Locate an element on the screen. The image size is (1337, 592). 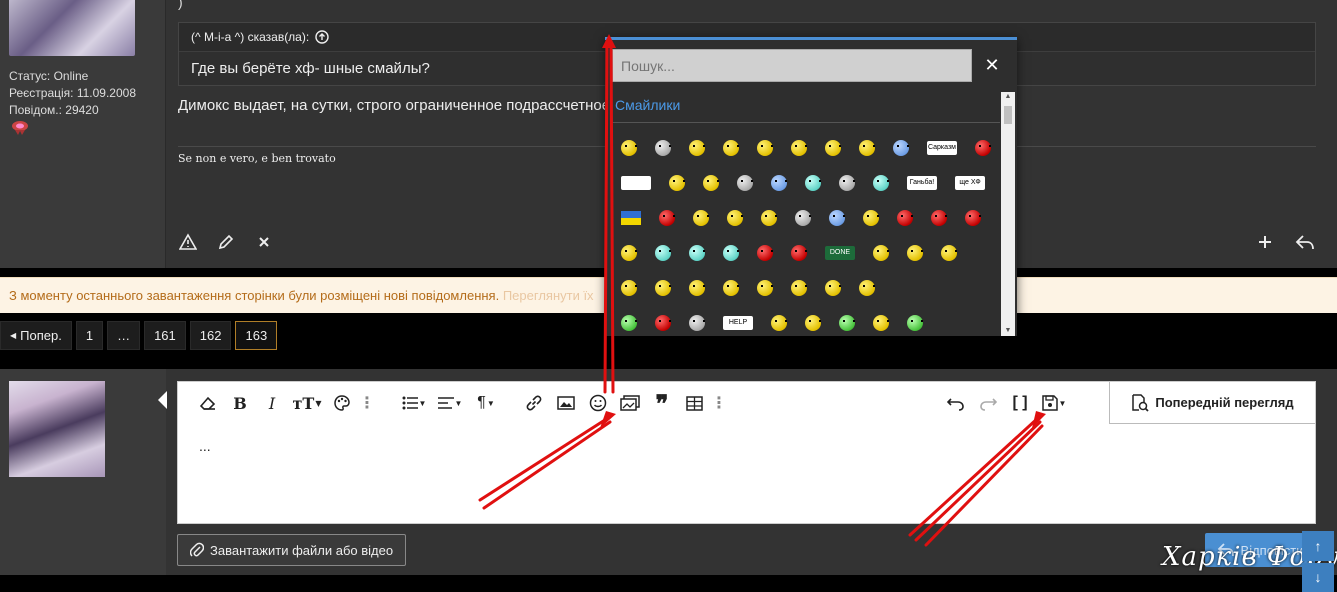
page-link: 1 is located at coordinates (89, 335).